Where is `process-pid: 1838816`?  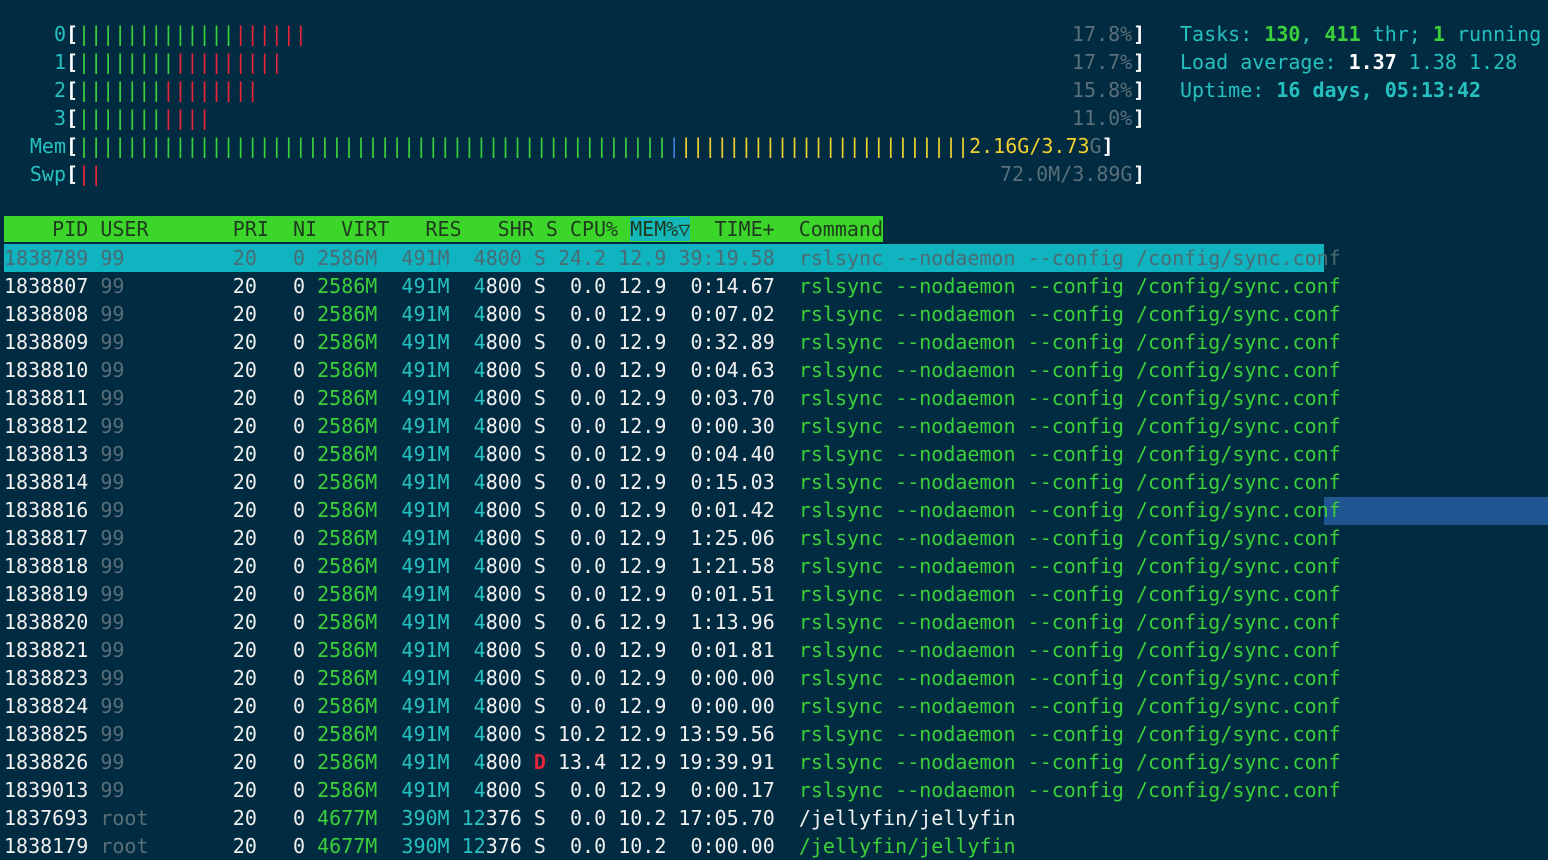 process-pid: 1838816 is located at coordinates (46, 510).